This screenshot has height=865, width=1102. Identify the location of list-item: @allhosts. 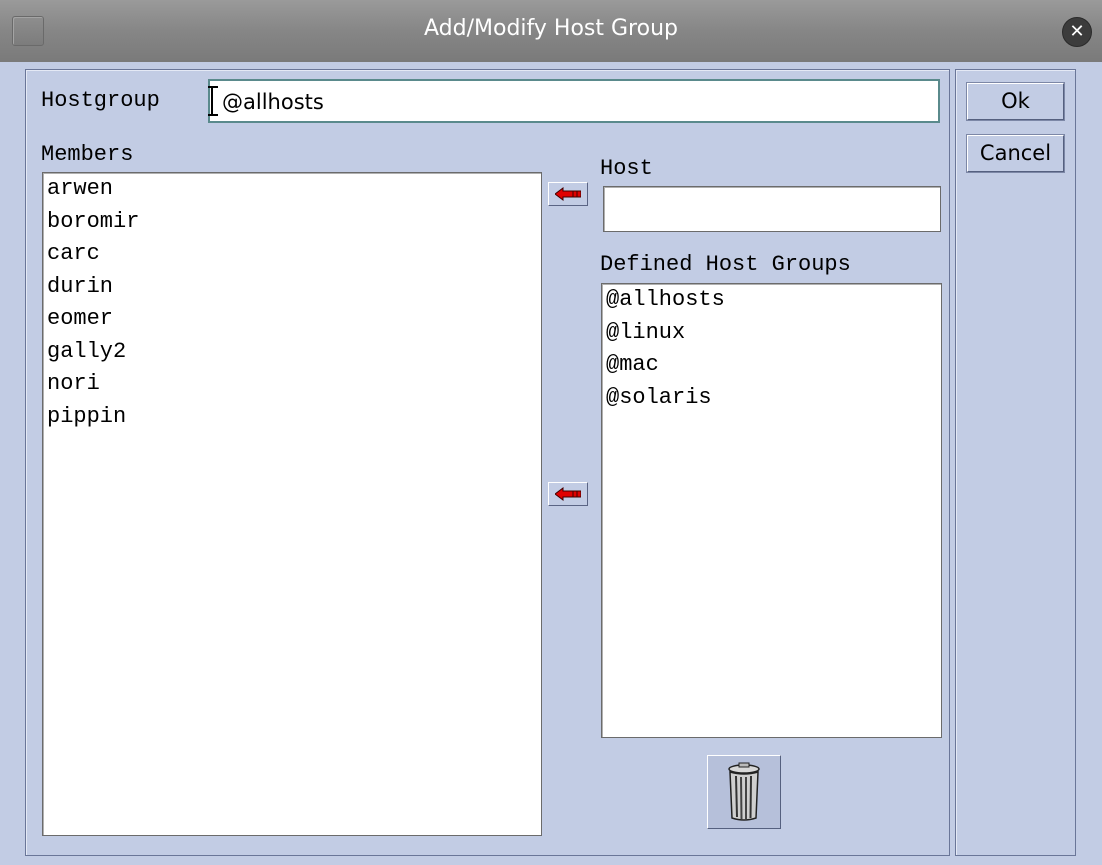
(771, 300).